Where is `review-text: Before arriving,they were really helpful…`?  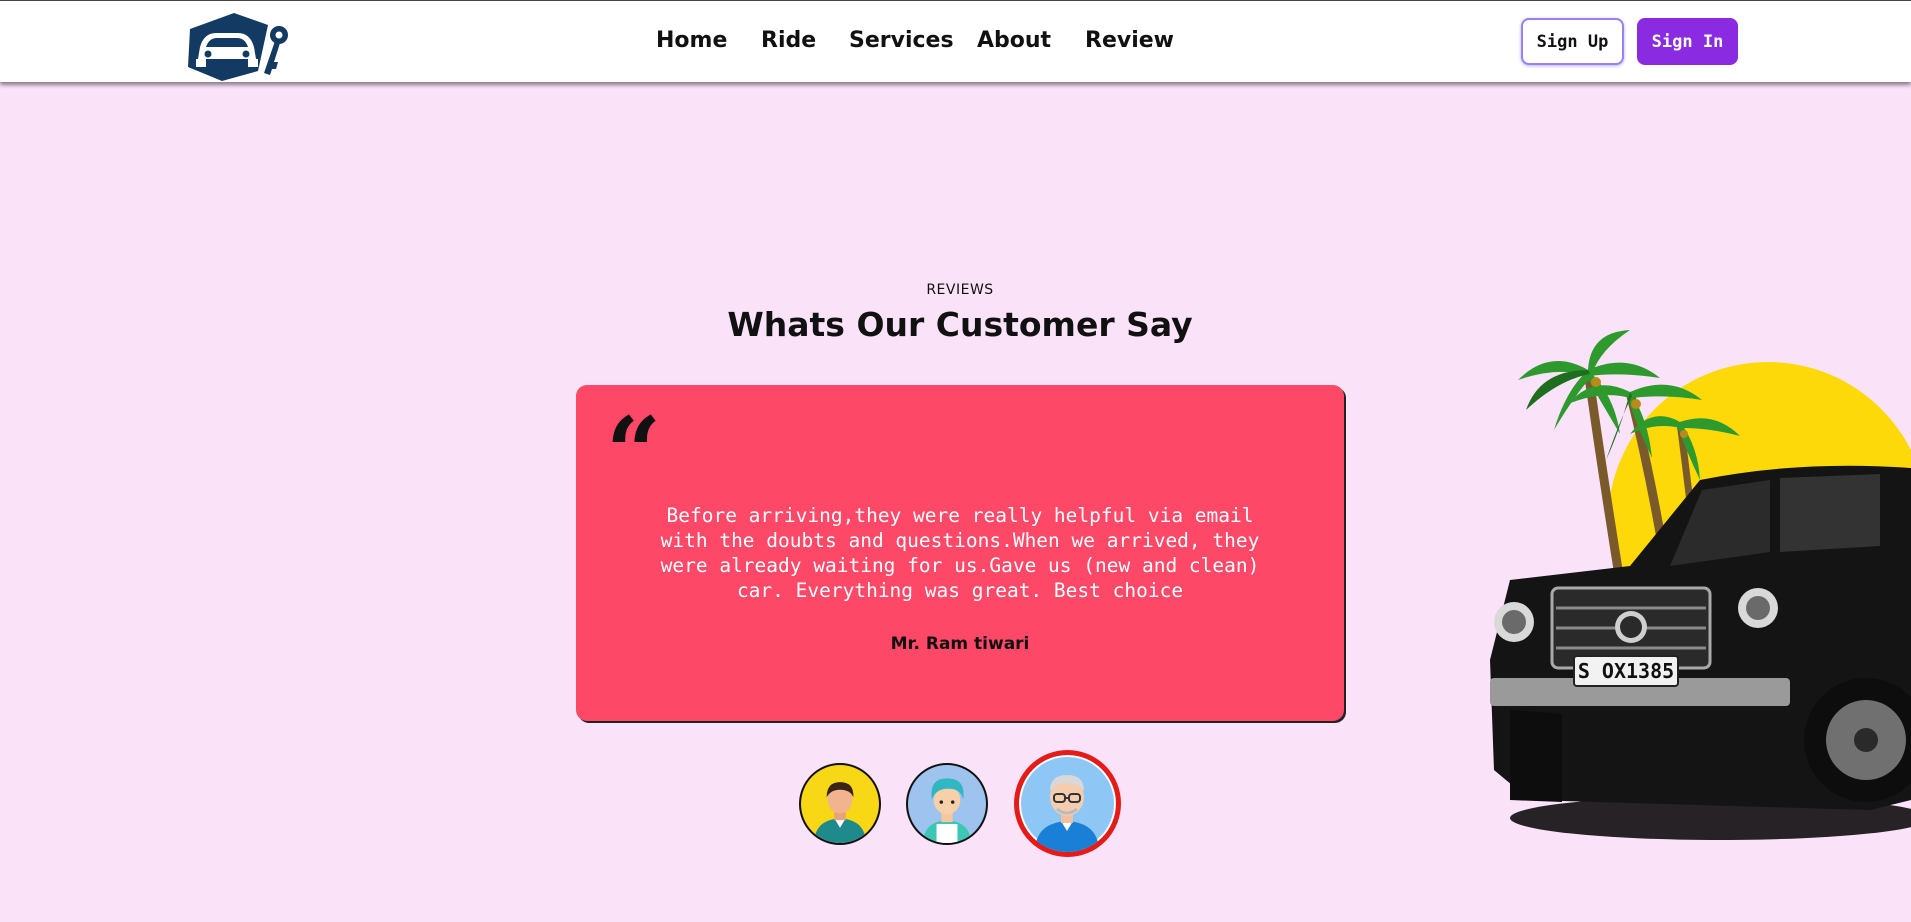
review-text: Before arriving,they were really helpful… is located at coordinates (960, 553).